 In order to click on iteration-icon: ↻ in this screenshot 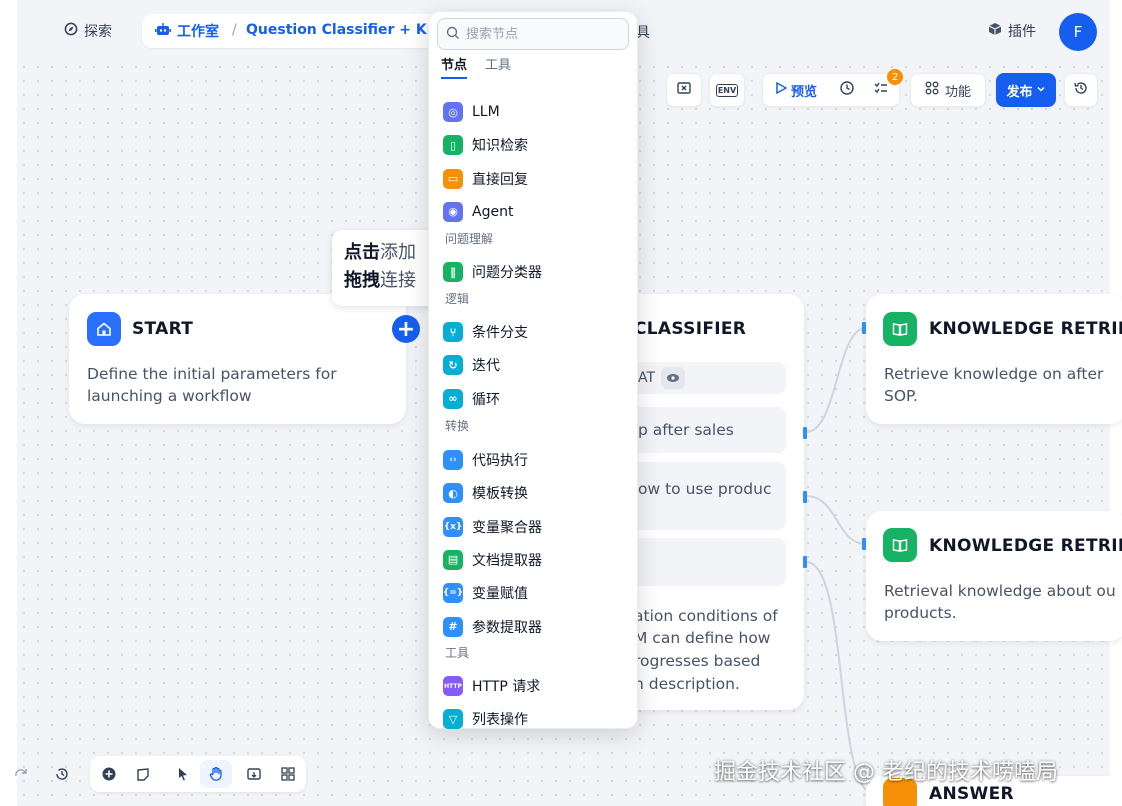, I will do `click(453, 365)`.